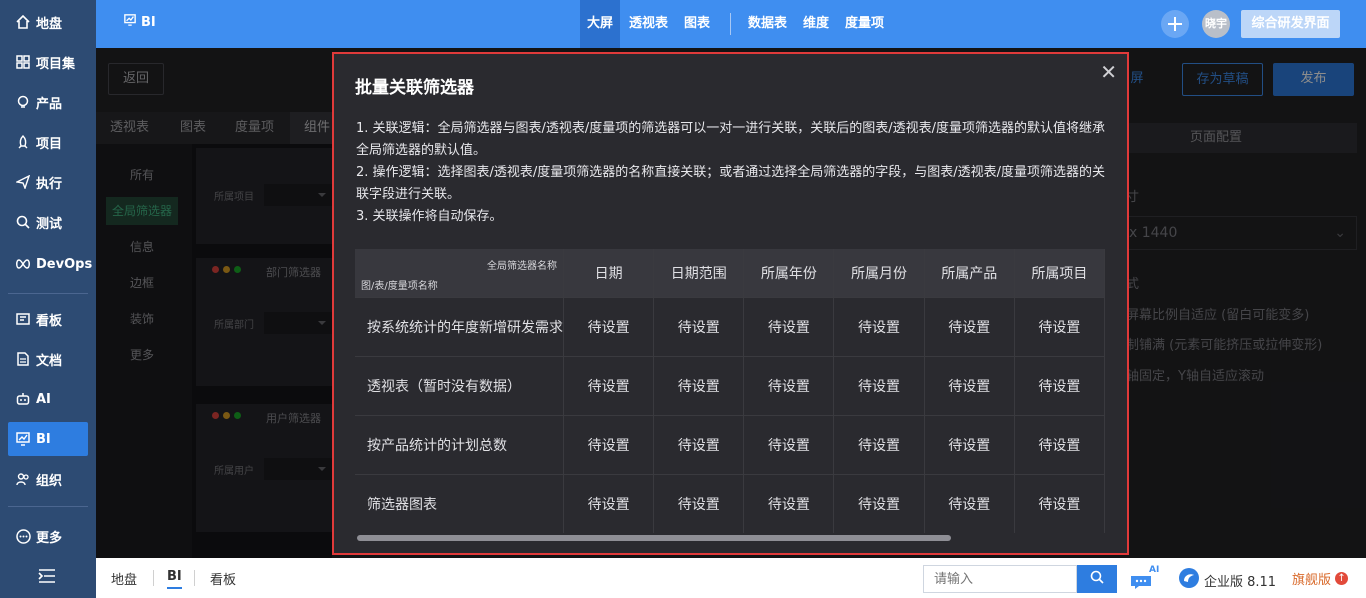 The width and height of the screenshot is (1366, 598). What do you see at coordinates (767, 24) in the screenshot?
I see `nav-datatable: 数据表` at bounding box center [767, 24].